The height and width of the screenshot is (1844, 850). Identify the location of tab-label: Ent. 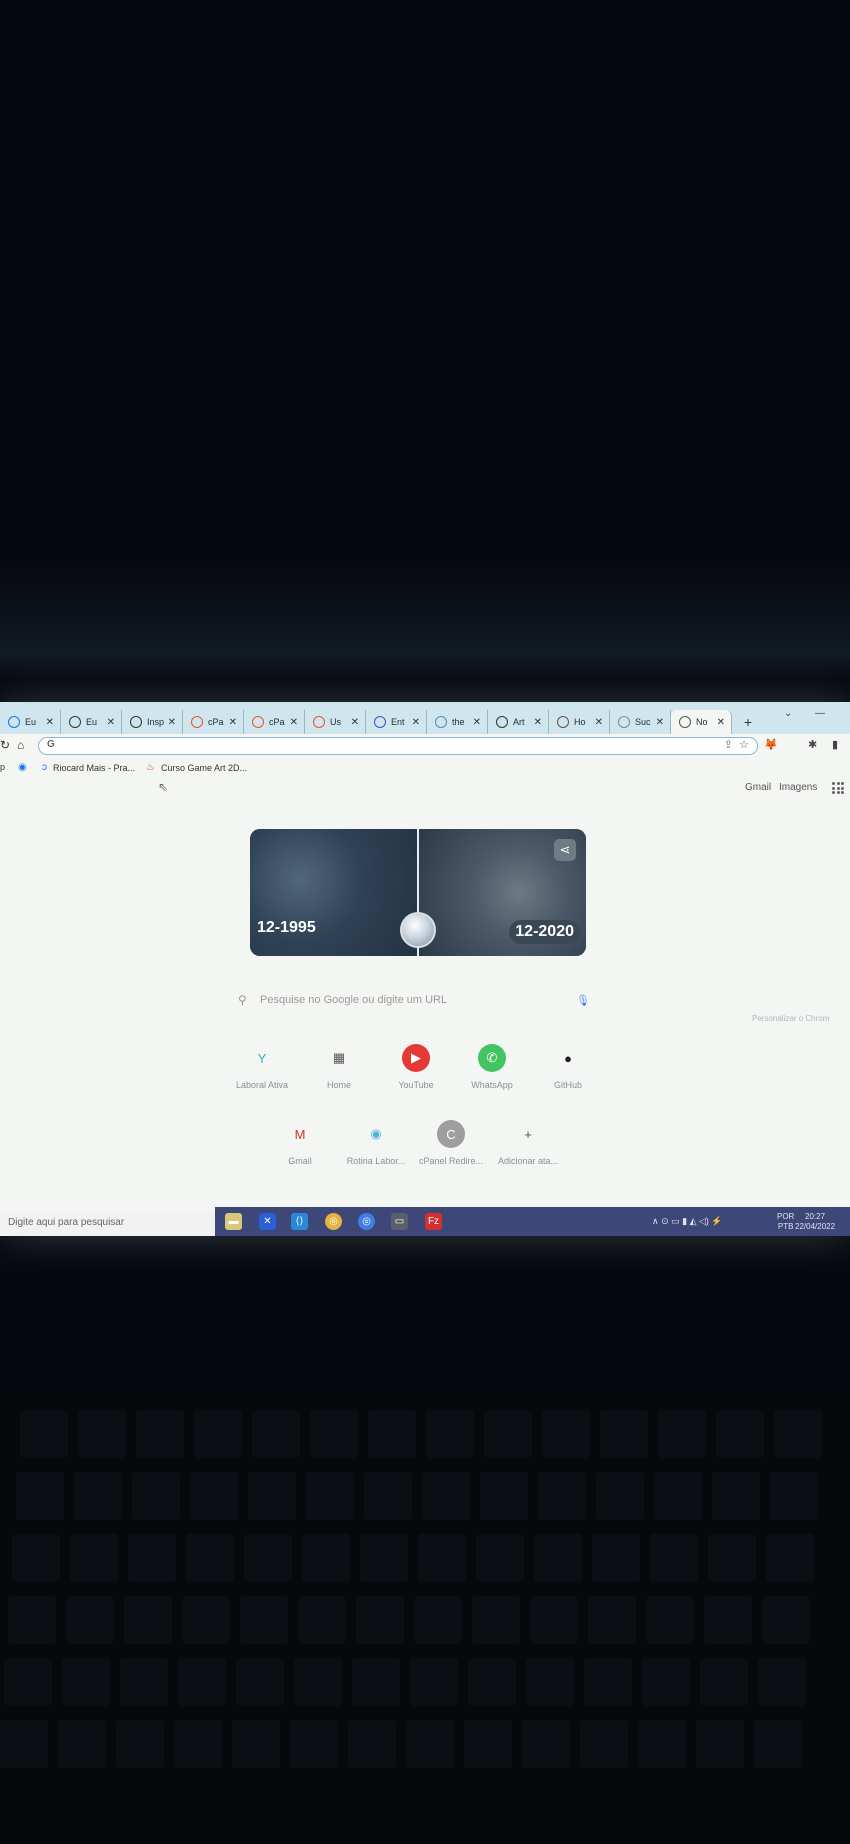
(398, 722).